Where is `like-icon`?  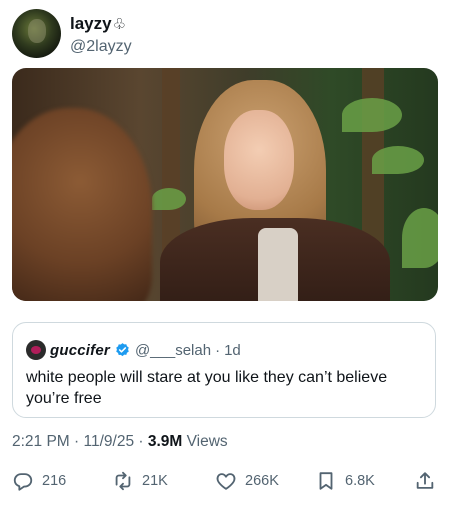 like-icon is located at coordinates (226, 481).